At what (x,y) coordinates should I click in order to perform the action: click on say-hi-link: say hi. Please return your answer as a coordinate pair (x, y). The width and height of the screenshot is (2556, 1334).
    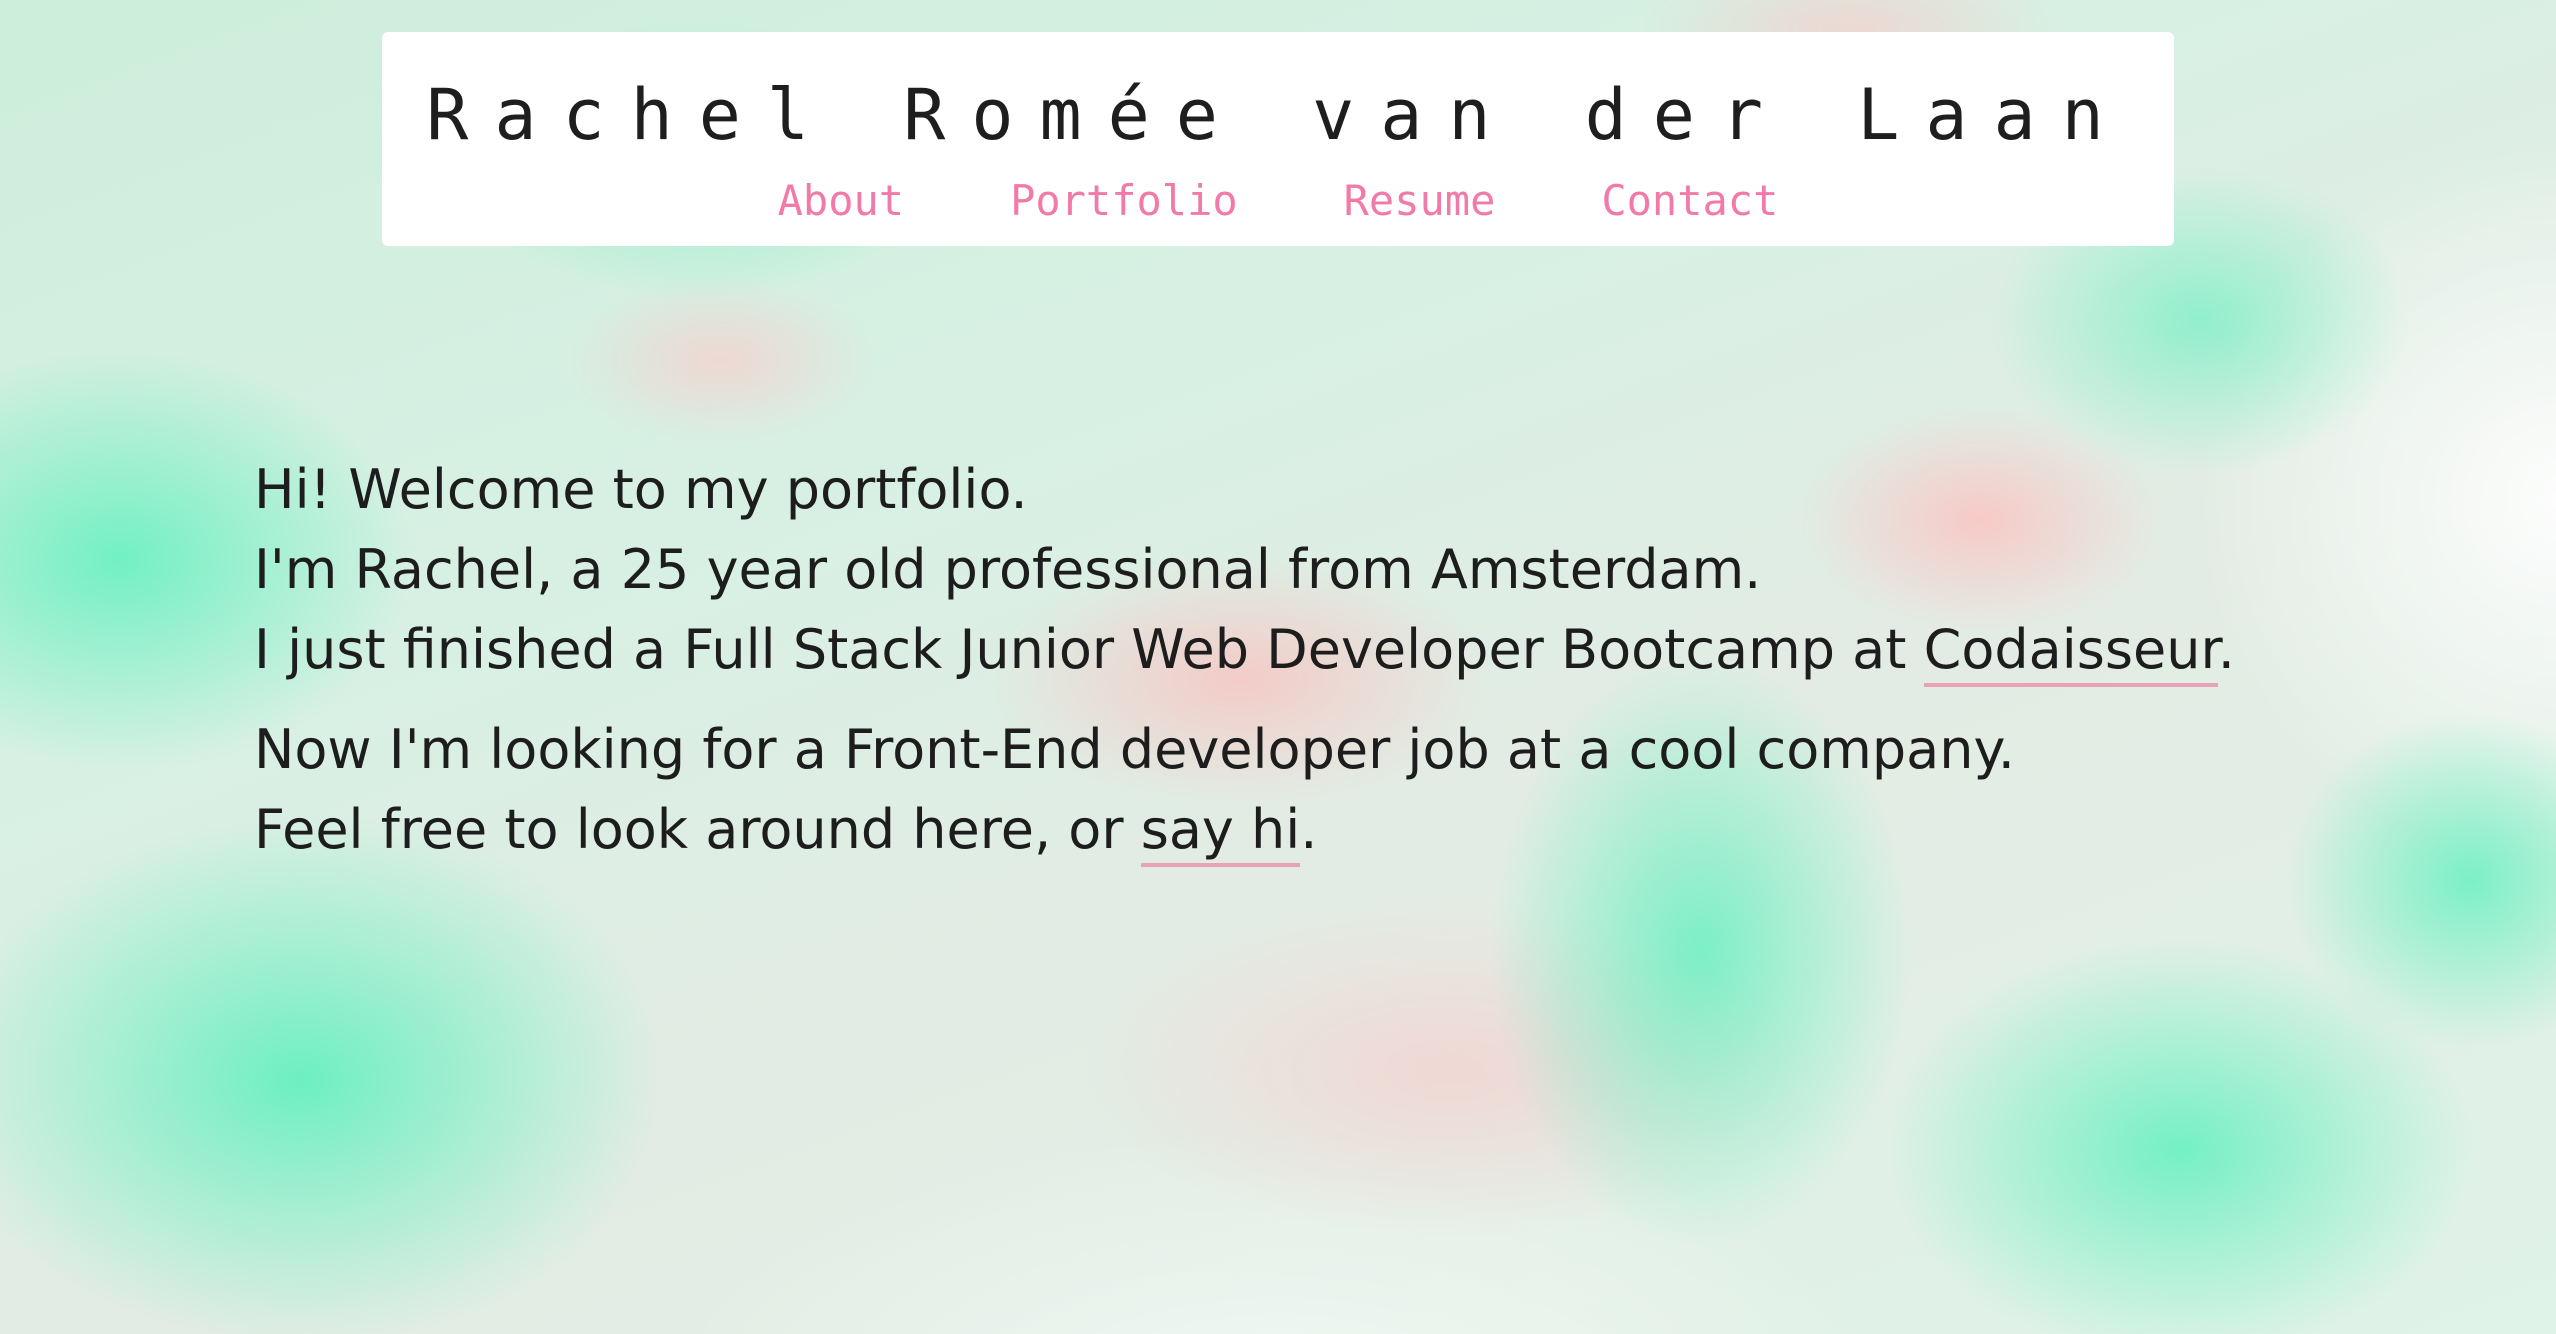
    Looking at the image, I should click on (1220, 832).